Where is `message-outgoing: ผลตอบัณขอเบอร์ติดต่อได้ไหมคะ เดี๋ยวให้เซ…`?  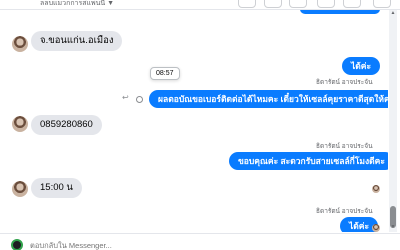 message-outgoing: ผลตอบัณขอเบอร์ติดต่อได้ไหมคะ เดี๋ยวให้เซ… is located at coordinates (268, 99).